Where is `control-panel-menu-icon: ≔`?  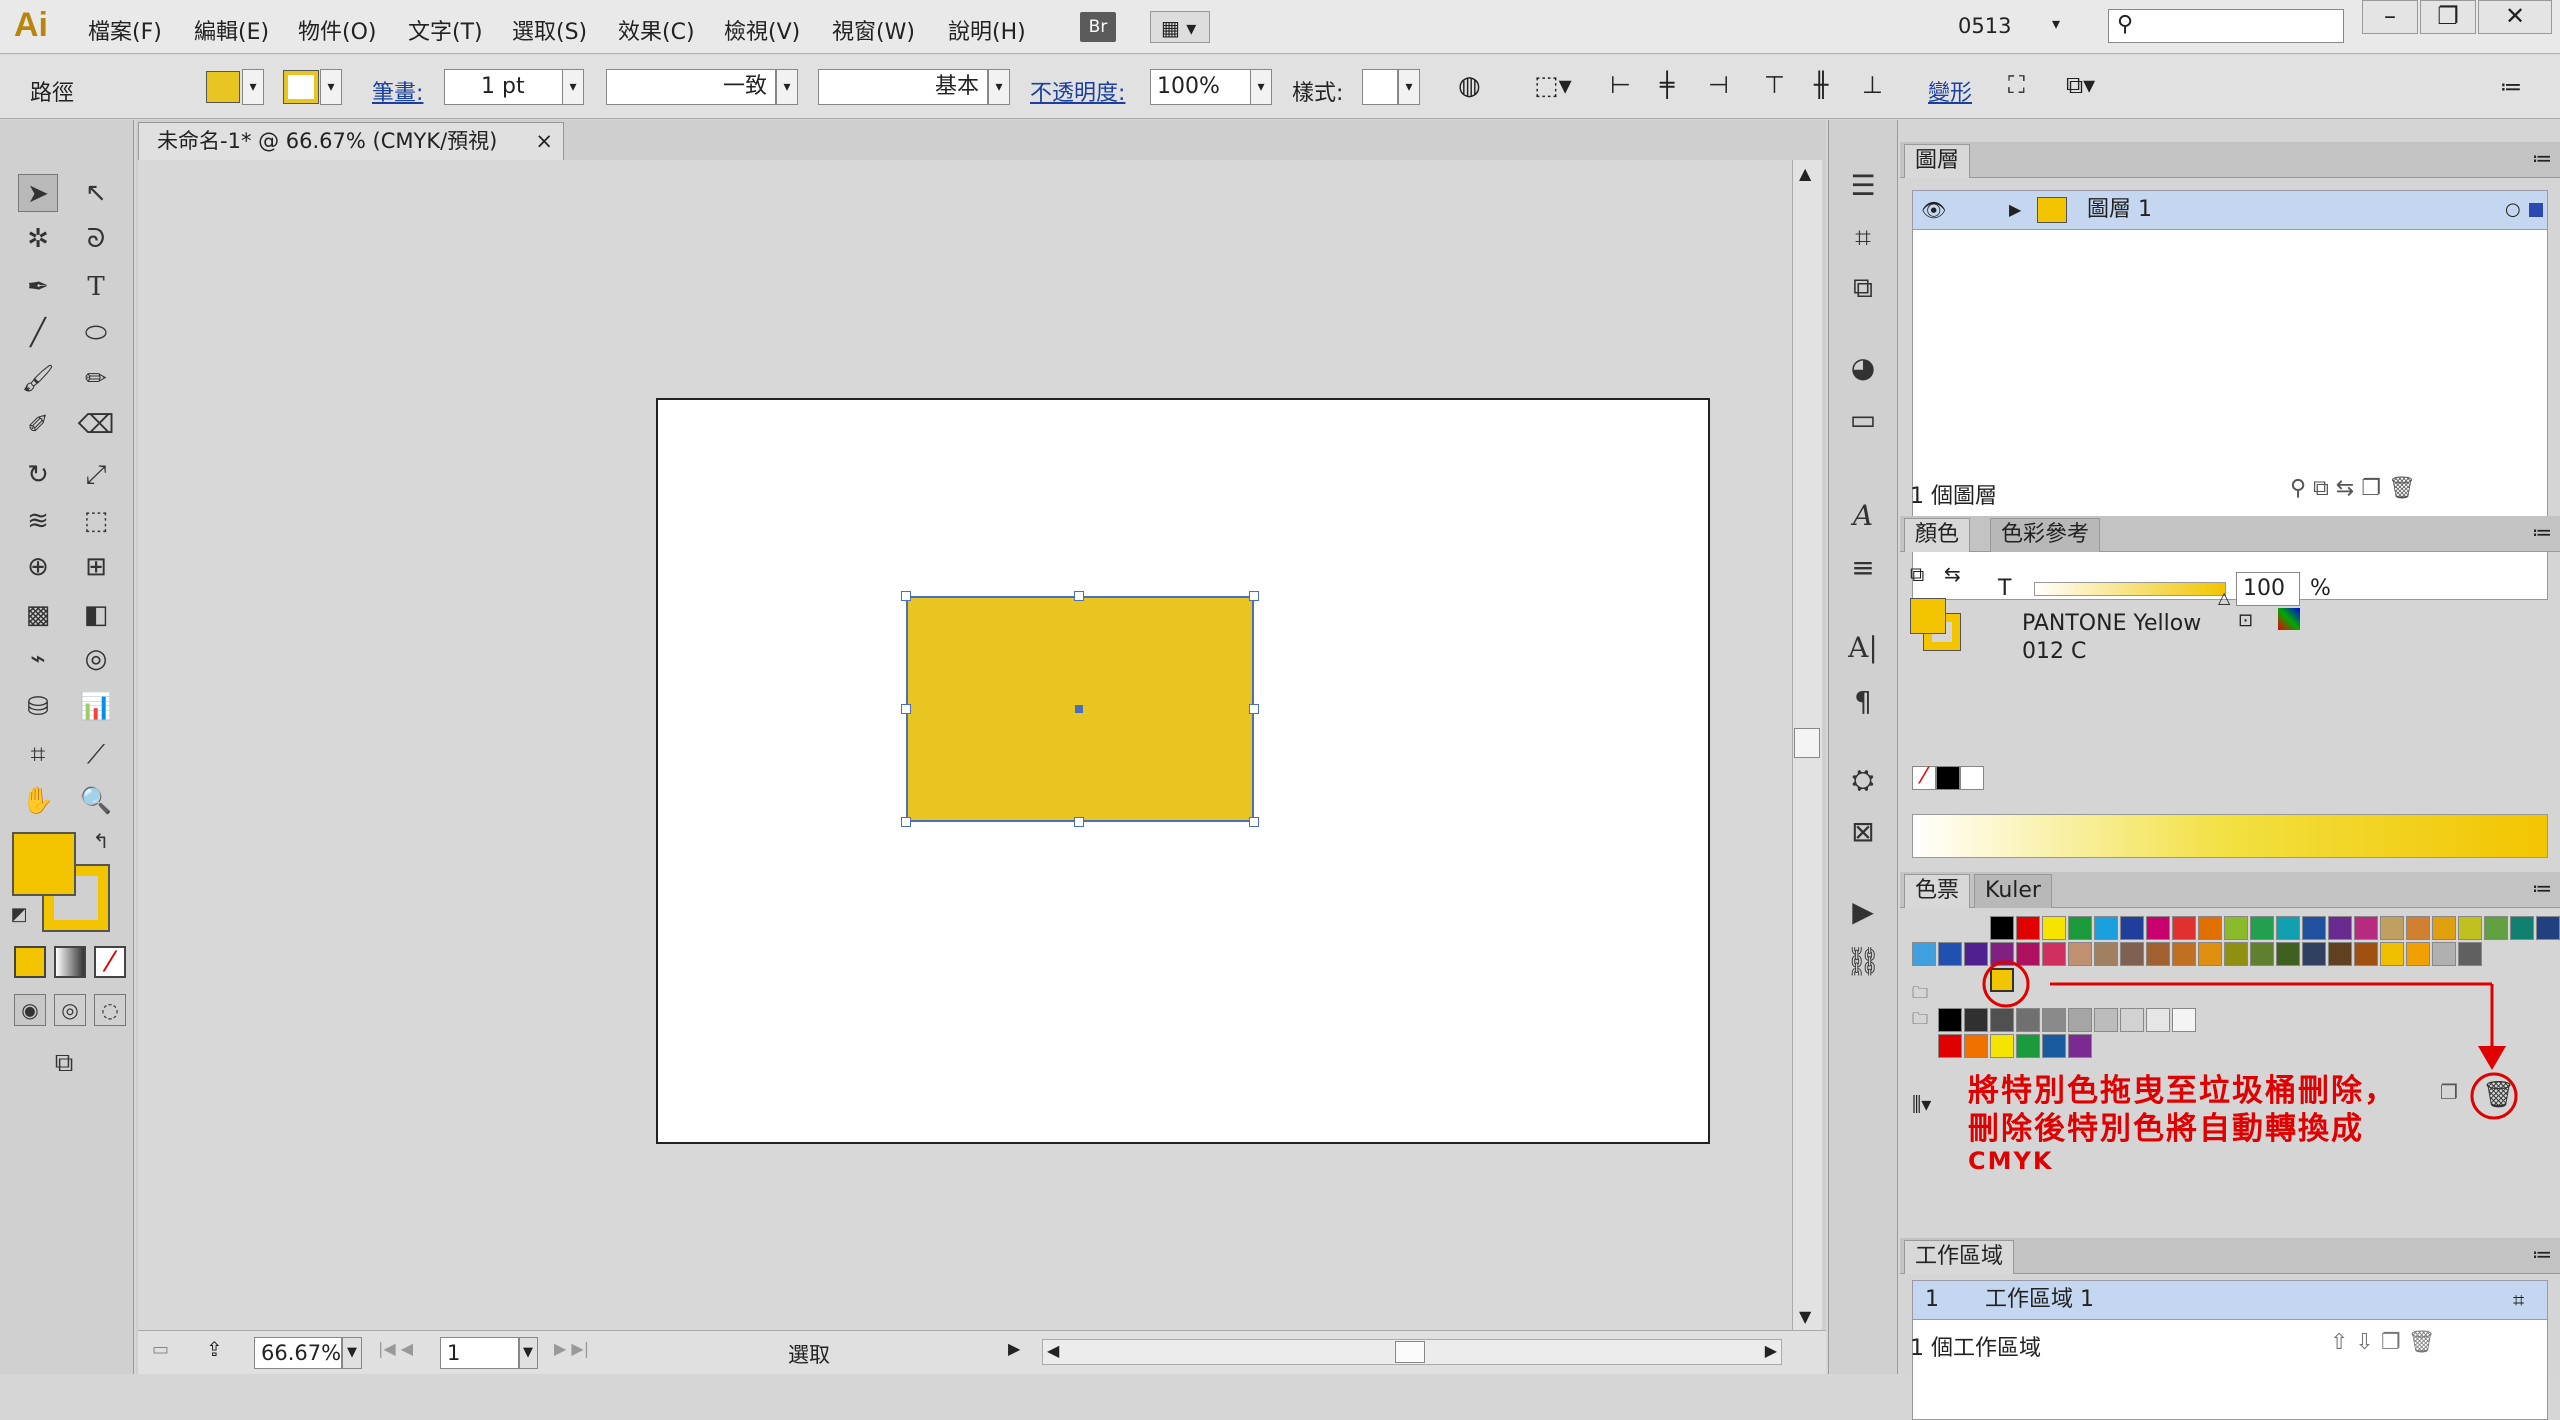
control-panel-menu-icon: ≔ is located at coordinates (2511, 87).